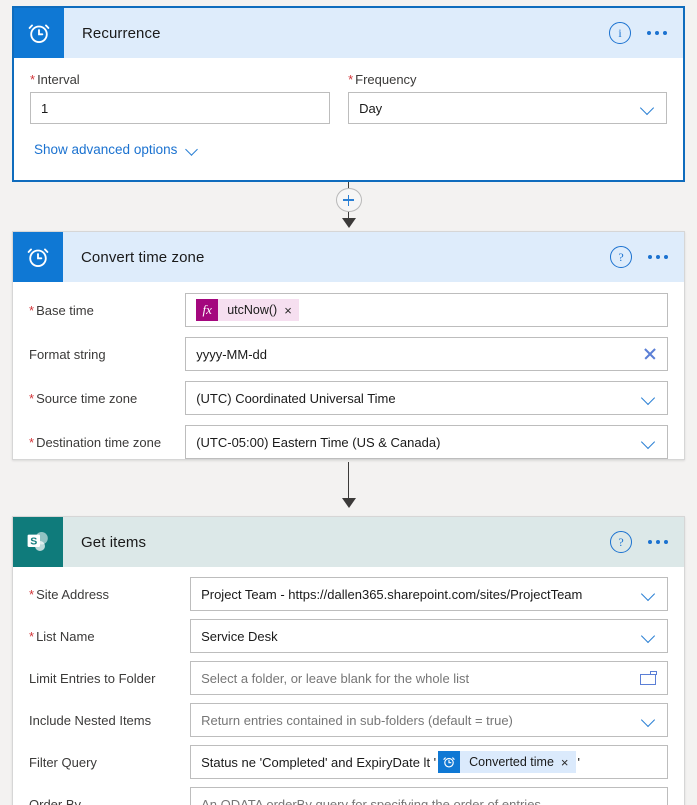  What do you see at coordinates (69, 594) in the screenshot?
I see `field-label: * Site Address` at bounding box center [69, 594].